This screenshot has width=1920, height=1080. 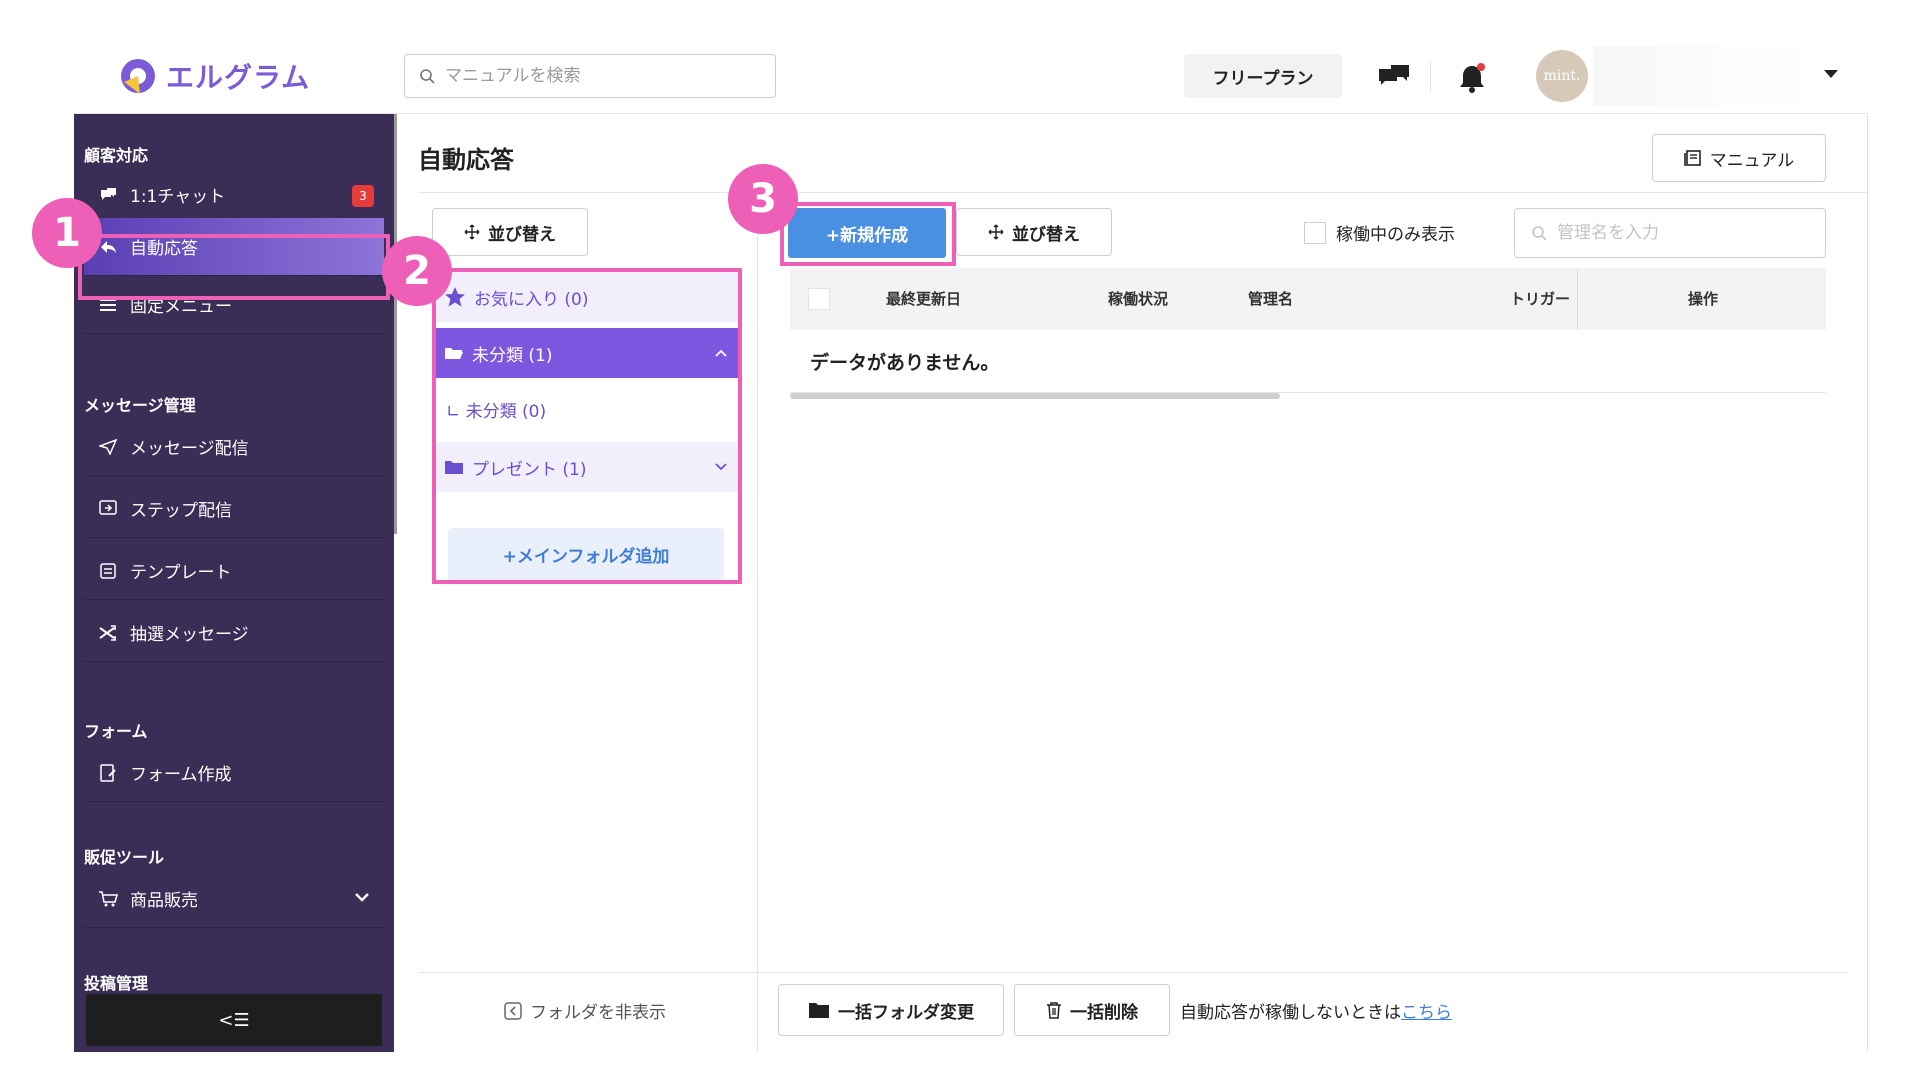 What do you see at coordinates (1472, 78) in the screenshot?
I see `bell-icon` at bounding box center [1472, 78].